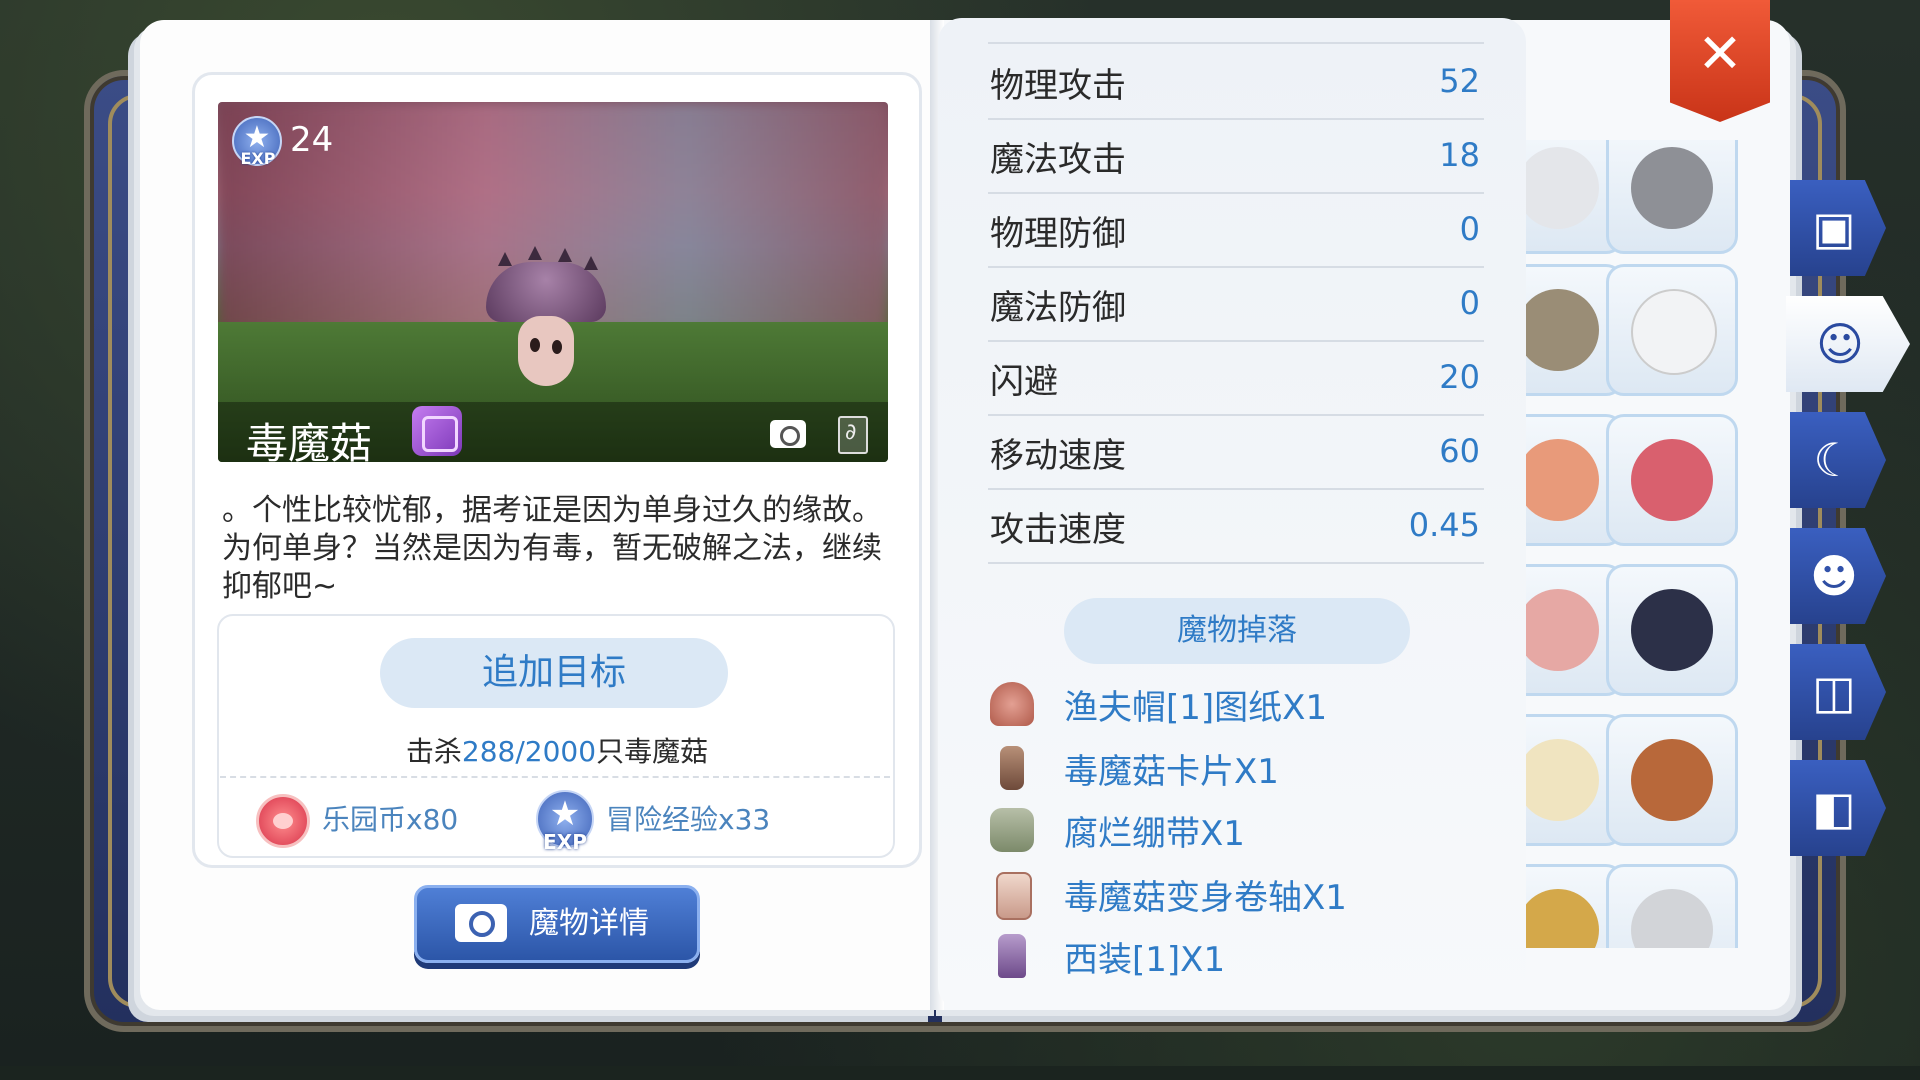 This screenshot has width=1920, height=1080. Describe the element at coordinates (1236, 82) in the screenshot. I see `stat-row: 物理攻击 52` at that location.